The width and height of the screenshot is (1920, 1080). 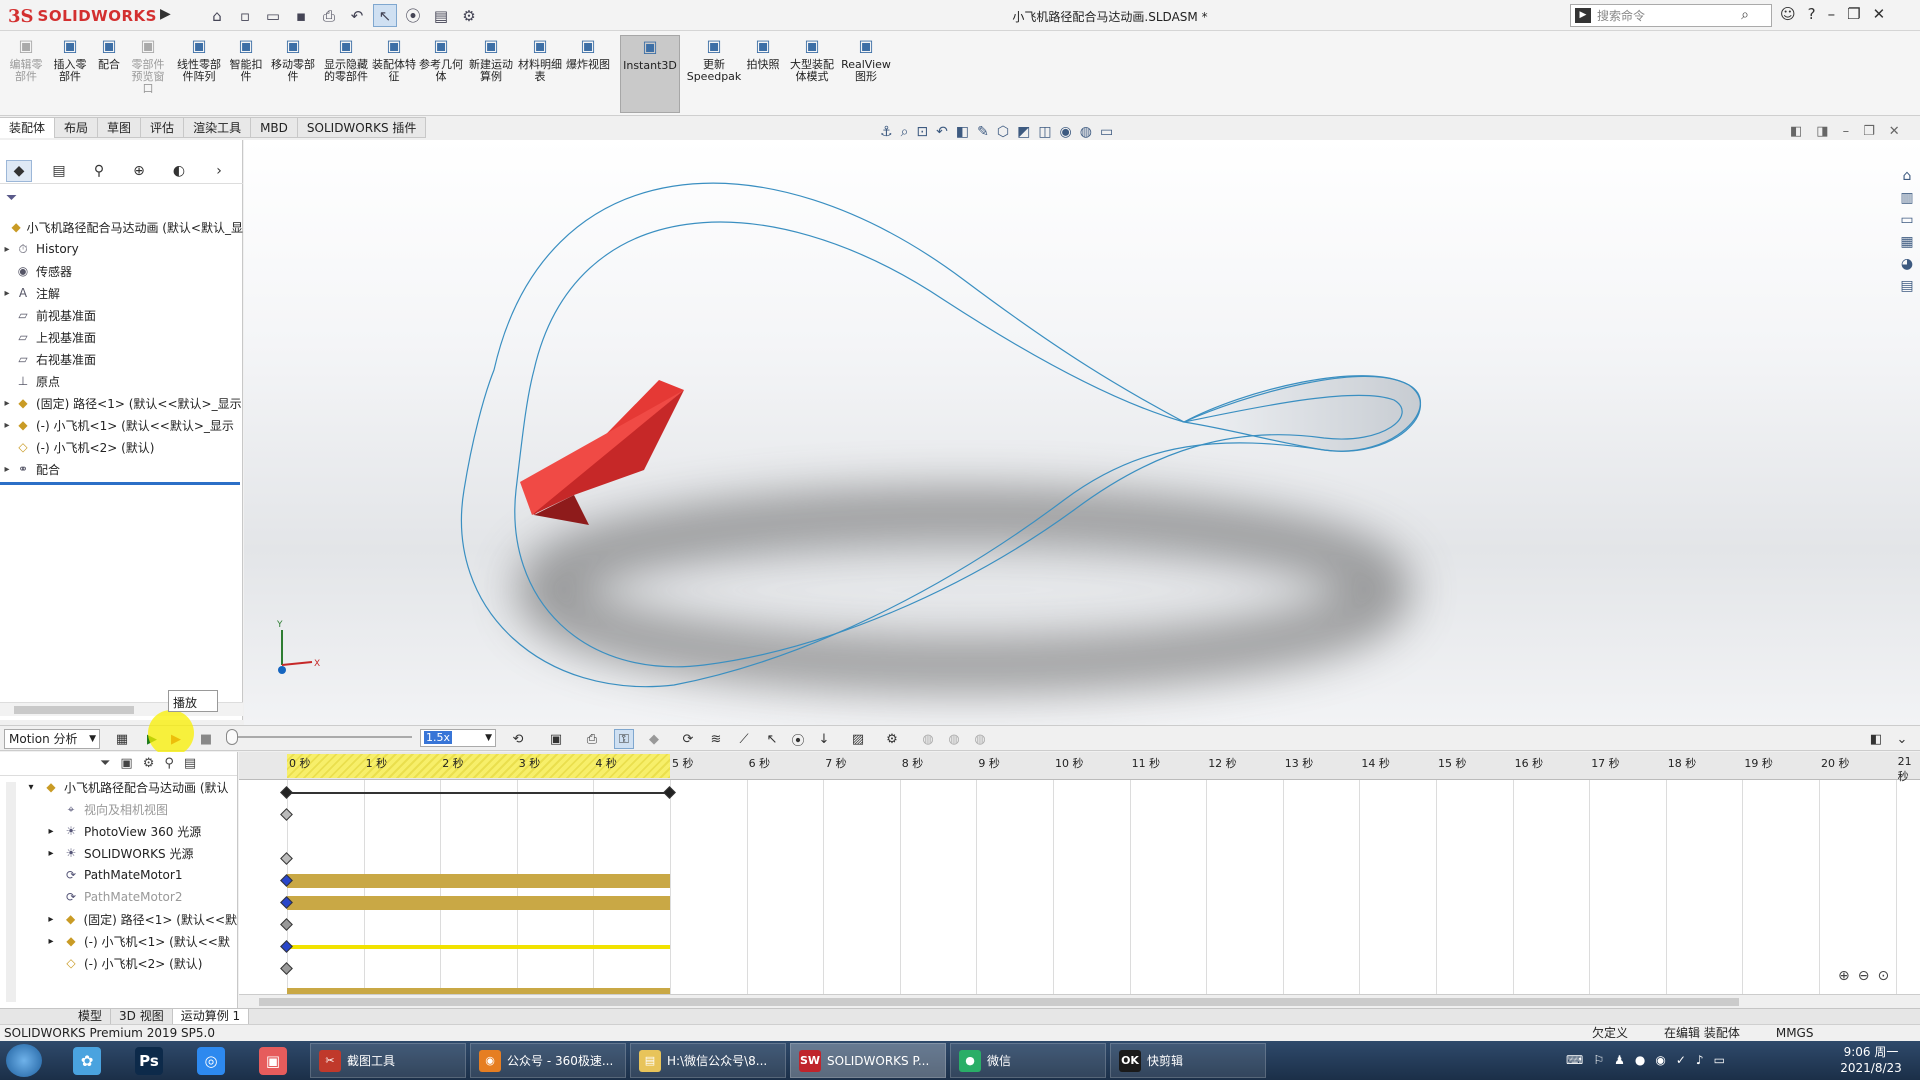 What do you see at coordinates (121, 469) in the screenshot?
I see `tree-item: ▸ ⚭ 配合` at bounding box center [121, 469].